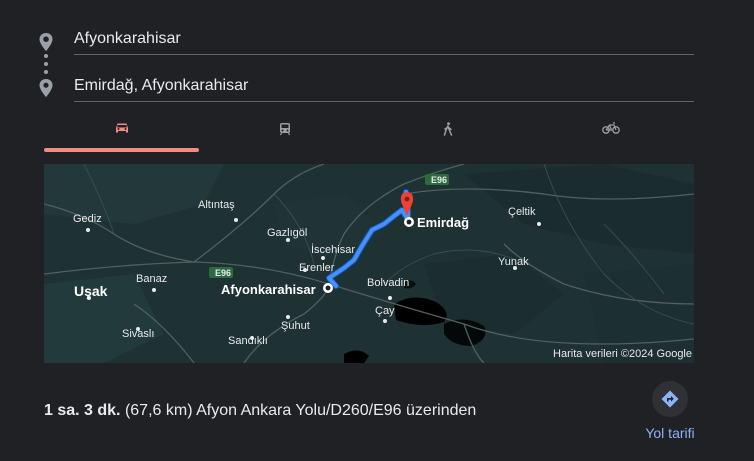 The width and height of the screenshot is (754, 461). I want to click on map-label-altintas: Altıntaş, so click(216, 205).